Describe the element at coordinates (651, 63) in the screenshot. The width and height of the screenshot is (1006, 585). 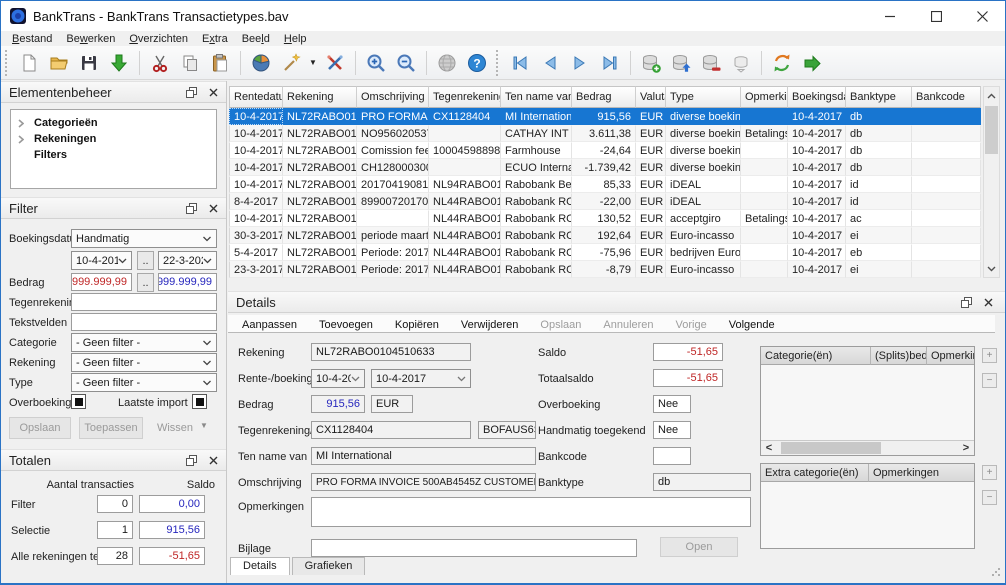
I see `db-add-icon` at that location.